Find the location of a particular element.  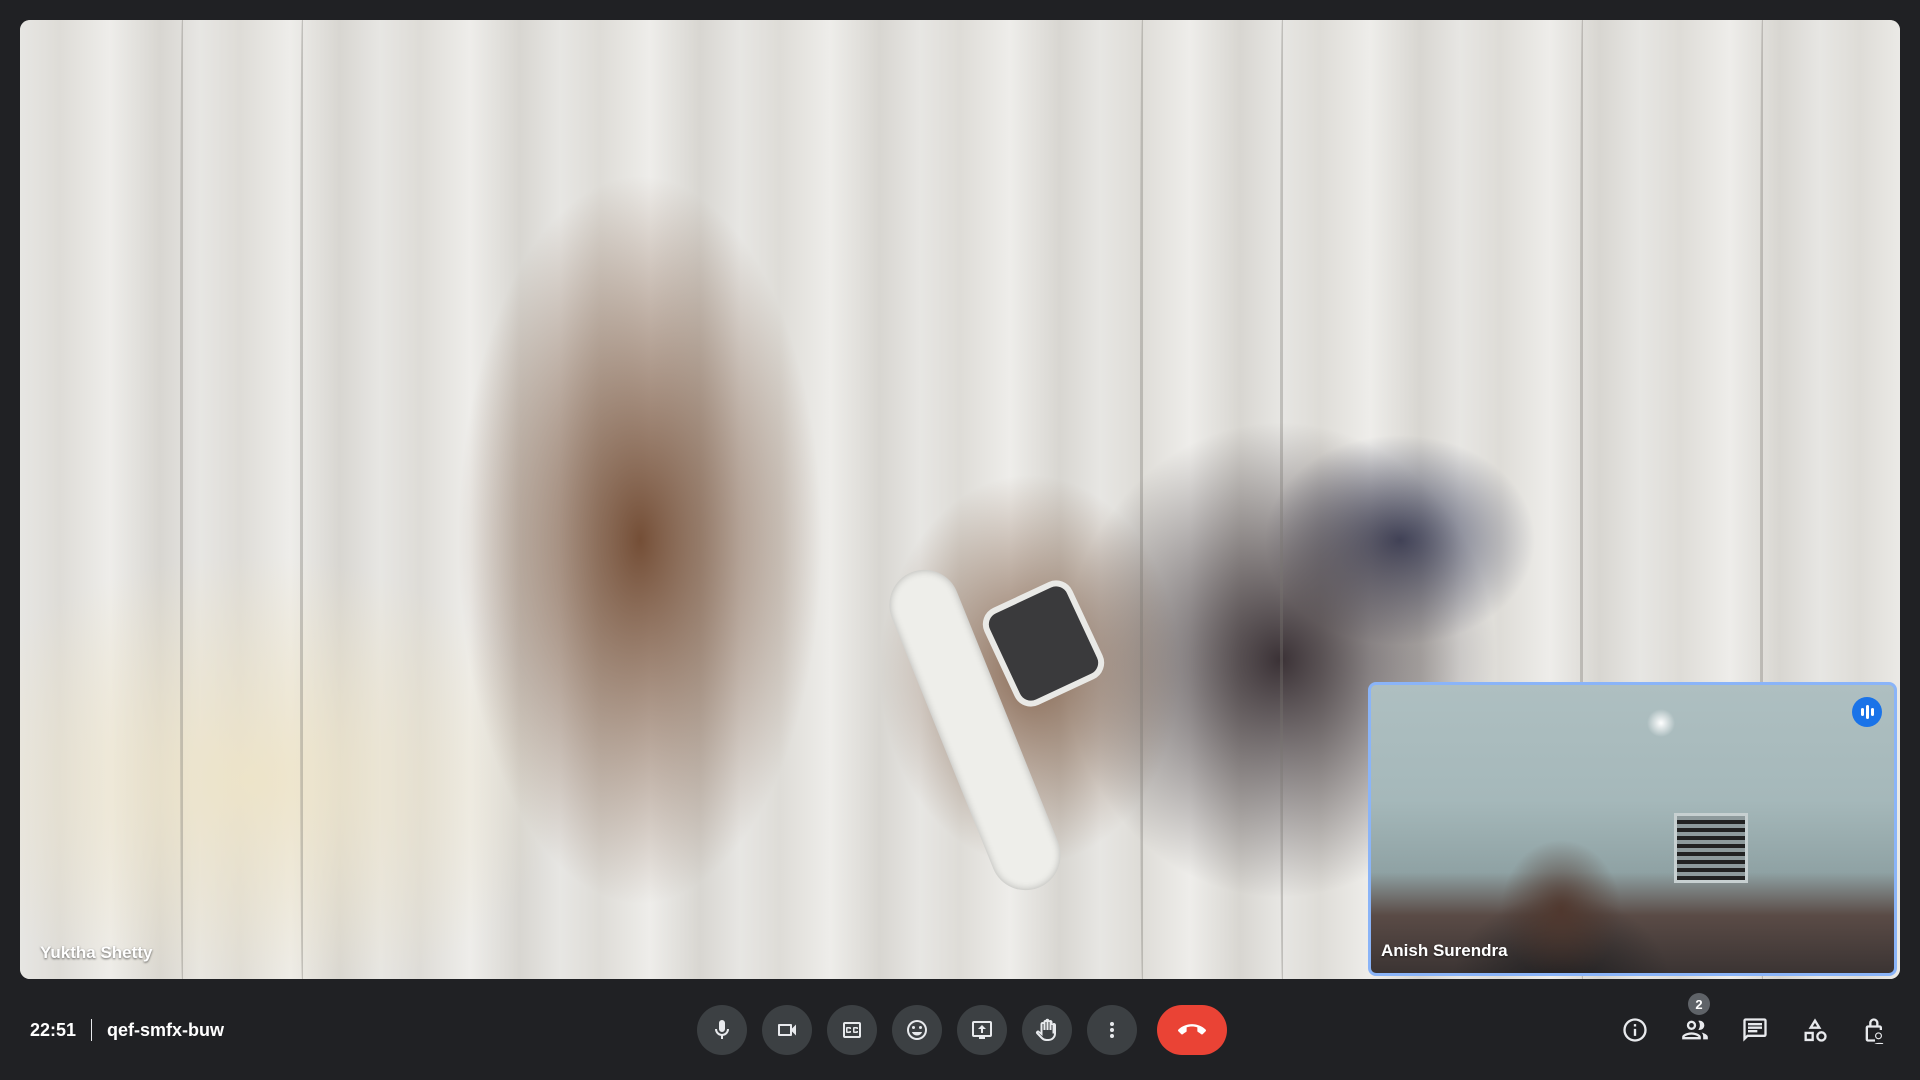

hand-icon is located at coordinates (1046, 1030).